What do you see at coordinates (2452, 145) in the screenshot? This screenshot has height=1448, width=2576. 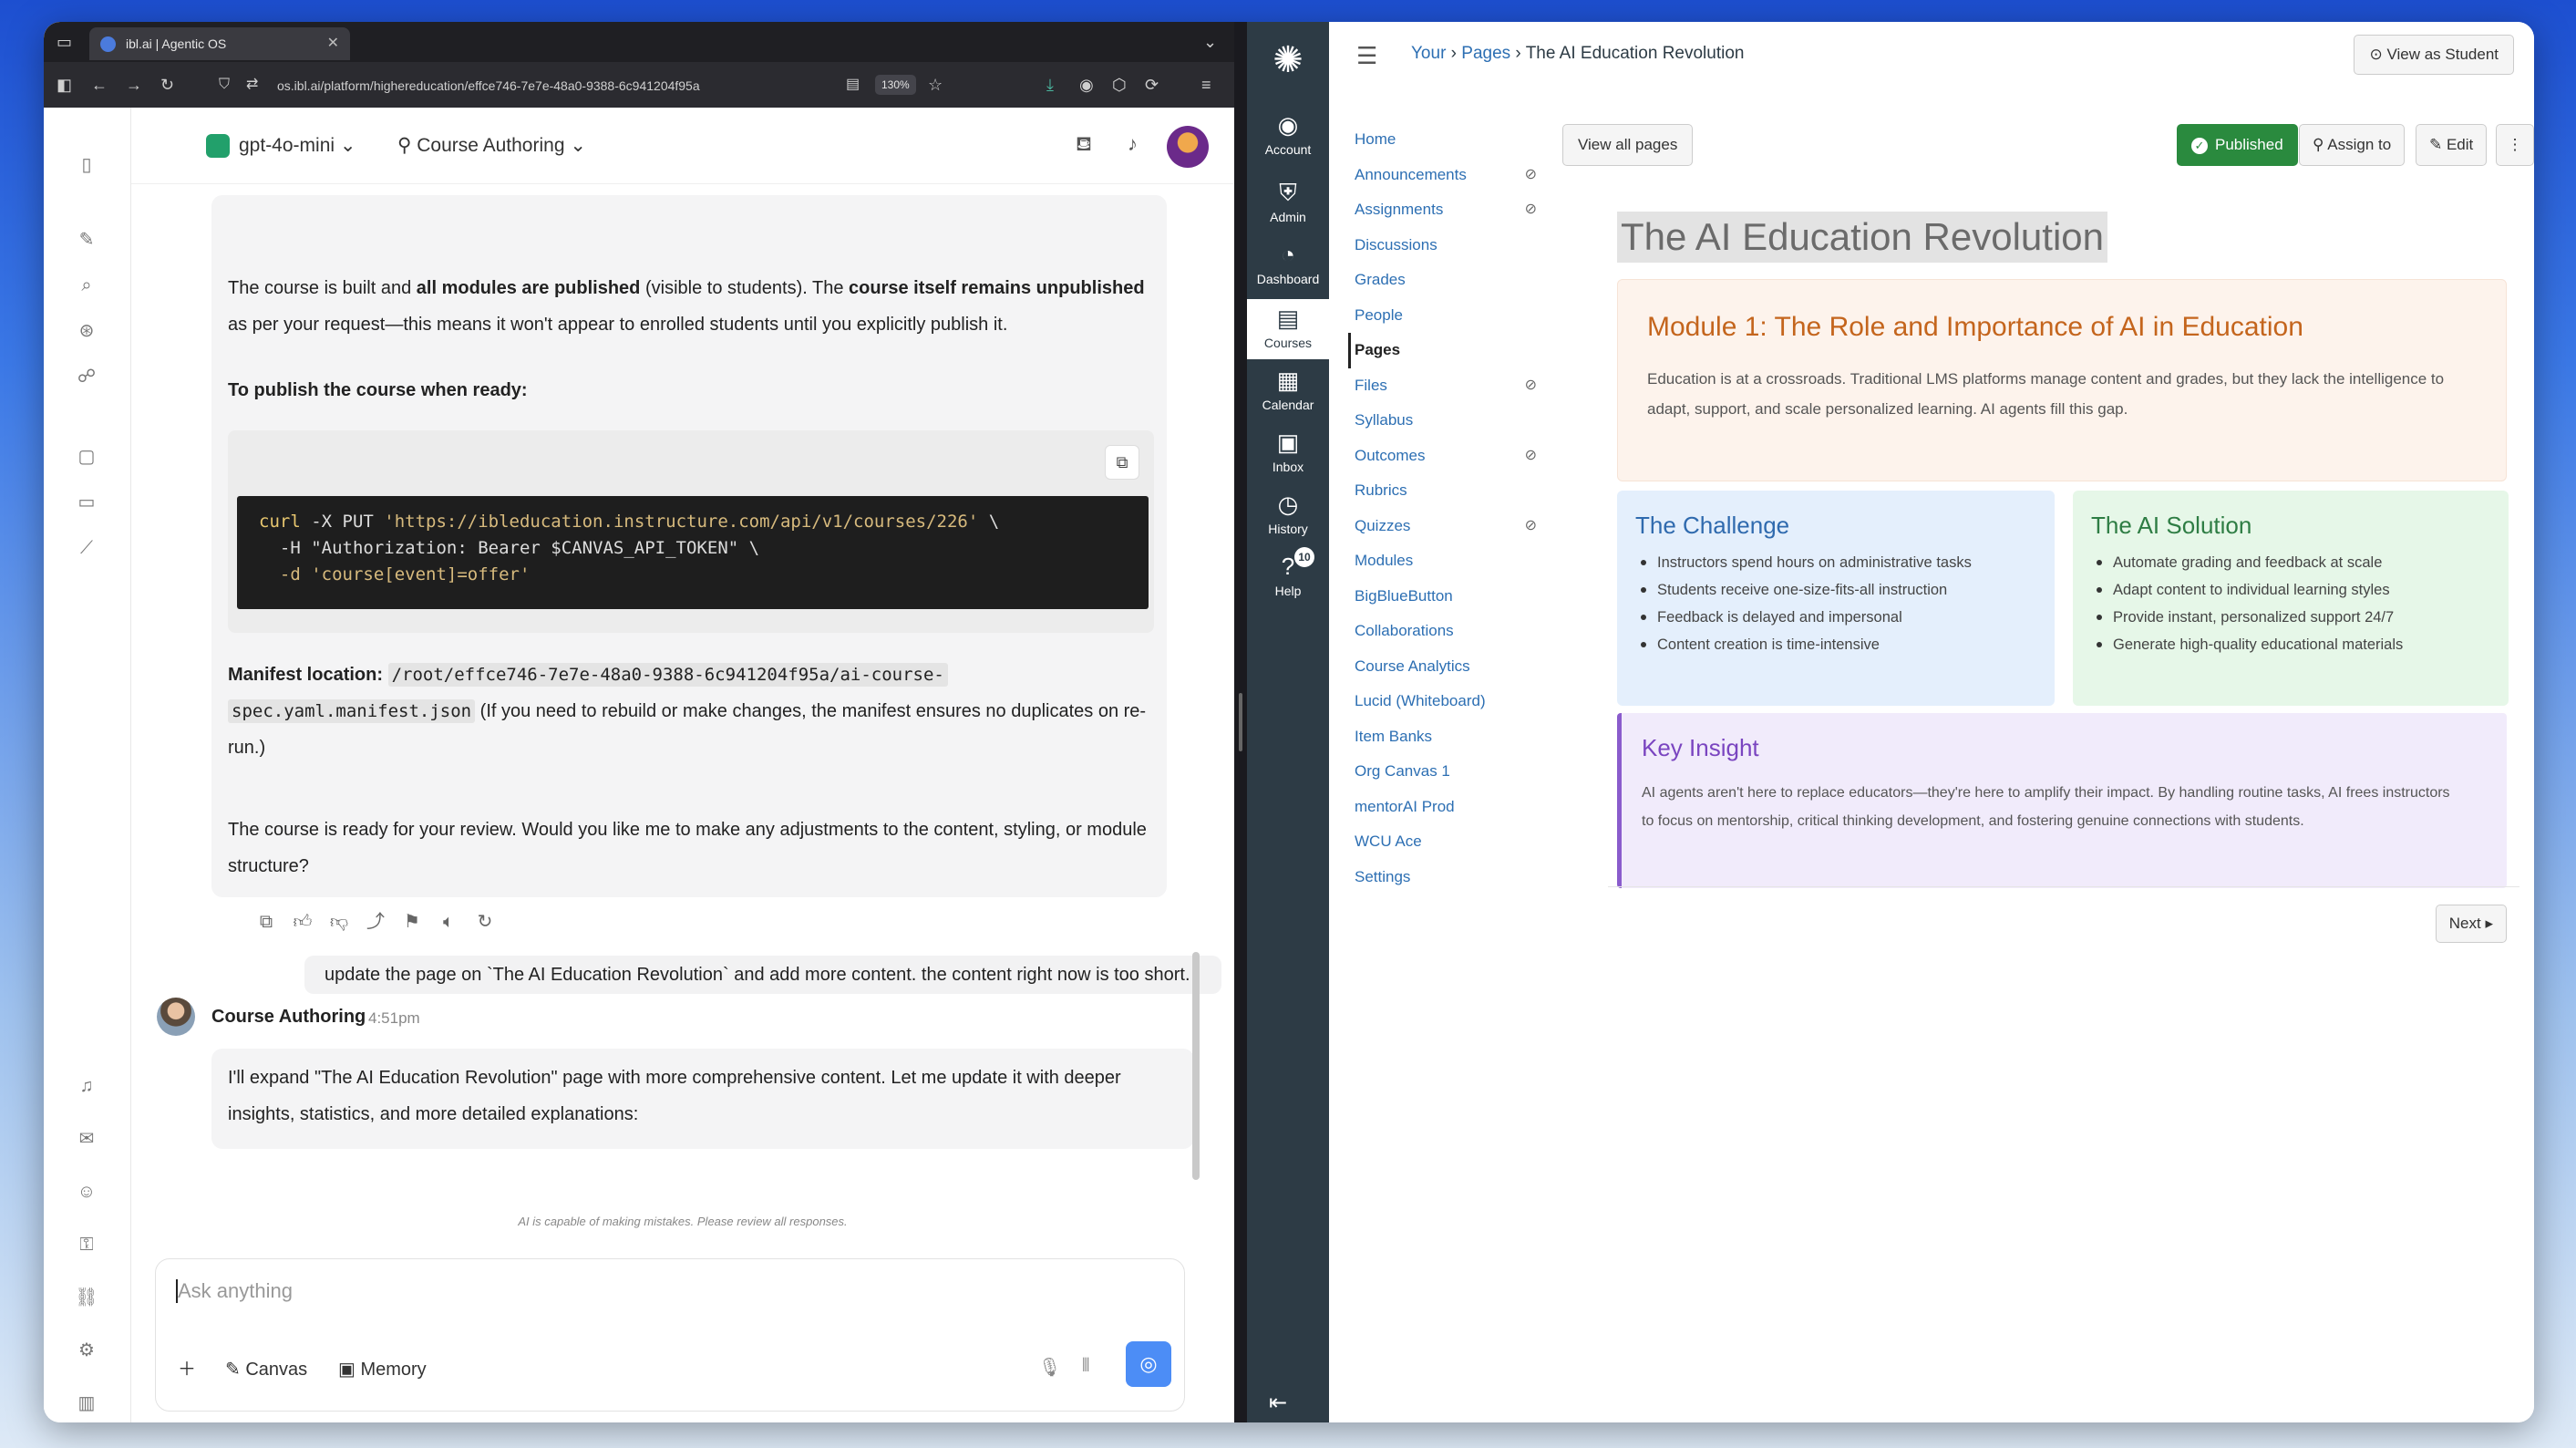 I see `edit-button: ✎ Edit` at bounding box center [2452, 145].